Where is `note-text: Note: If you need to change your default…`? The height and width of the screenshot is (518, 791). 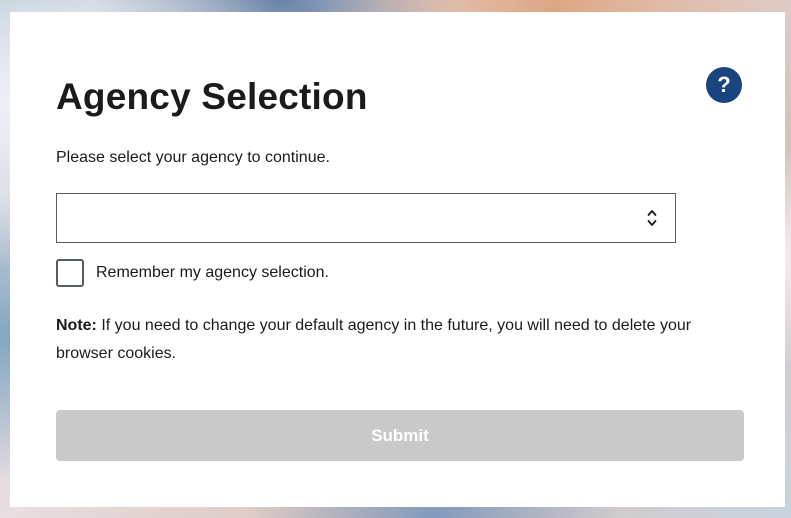 note-text: Note: If you need to change your default… is located at coordinates (401, 340).